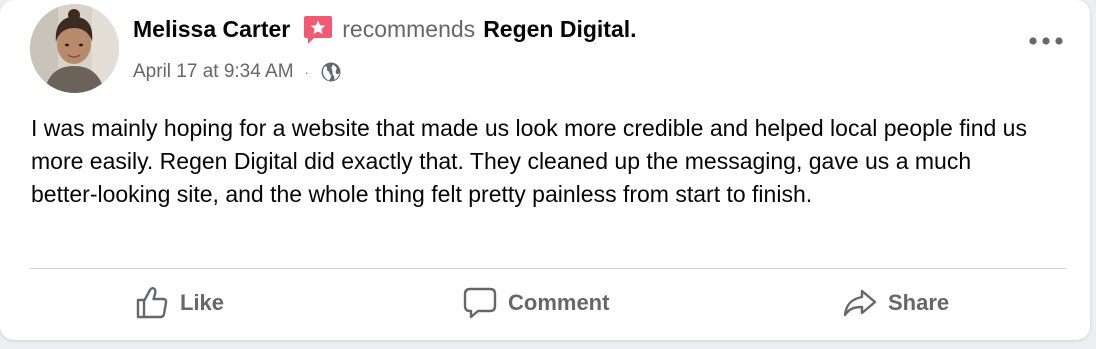  Describe the element at coordinates (919, 302) in the screenshot. I see `share-label: Share` at that location.